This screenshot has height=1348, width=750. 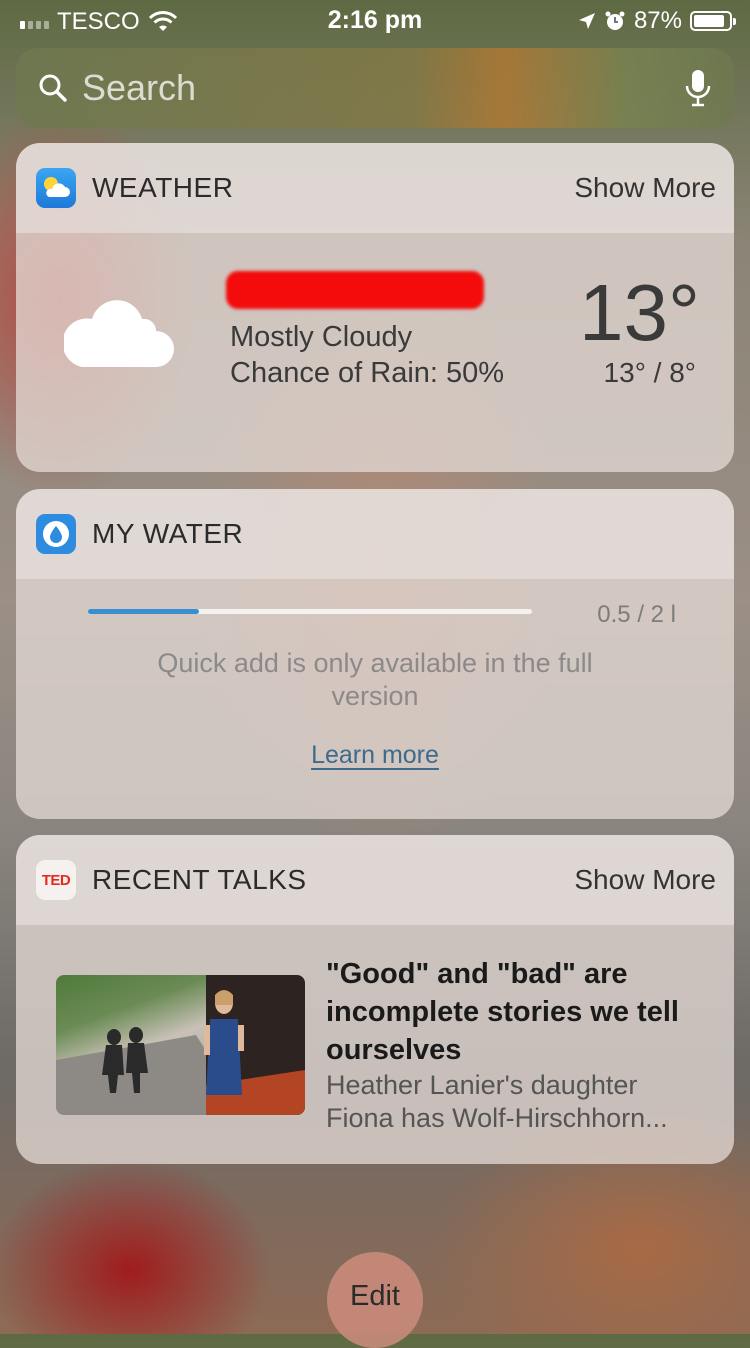 I want to click on battery-percent: 87%, so click(x=657, y=20).